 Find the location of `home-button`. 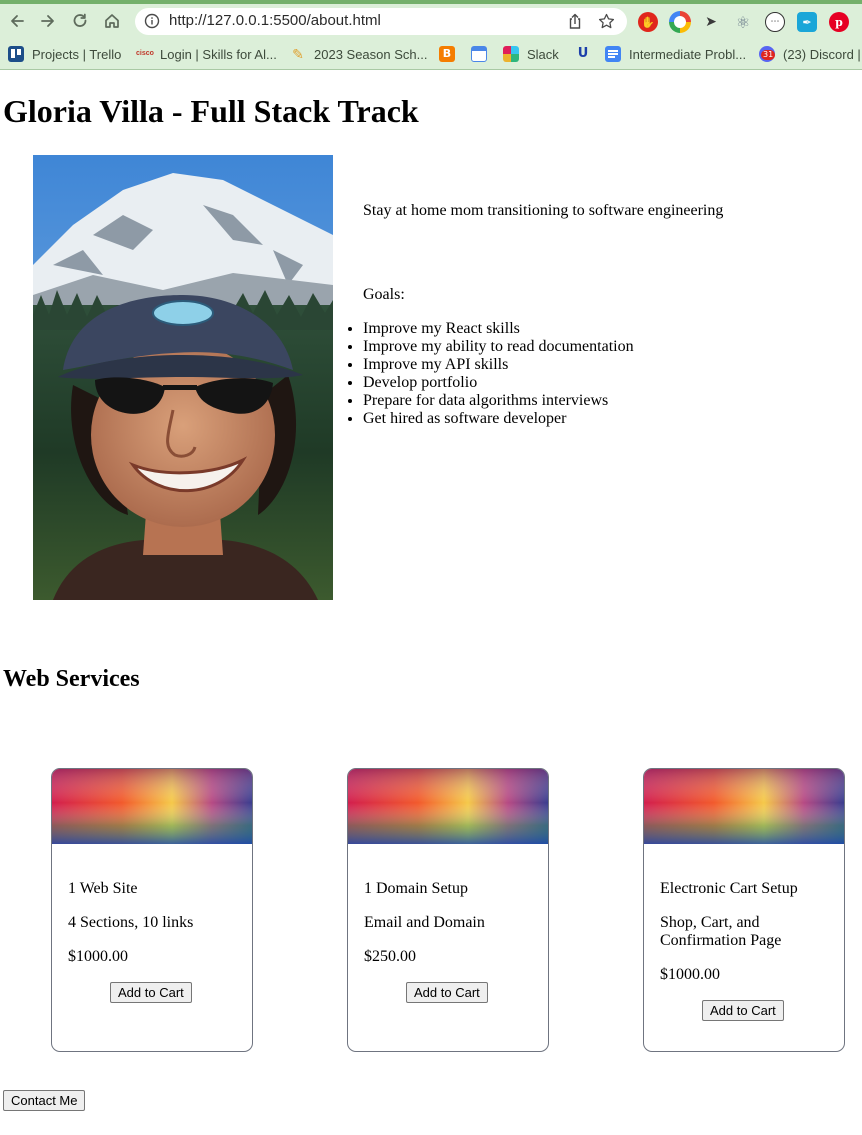

home-button is located at coordinates (112, 21).